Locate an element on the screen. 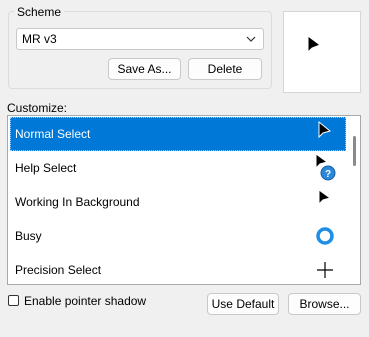  delete-button: Delete is located at coordinates (225, 69).